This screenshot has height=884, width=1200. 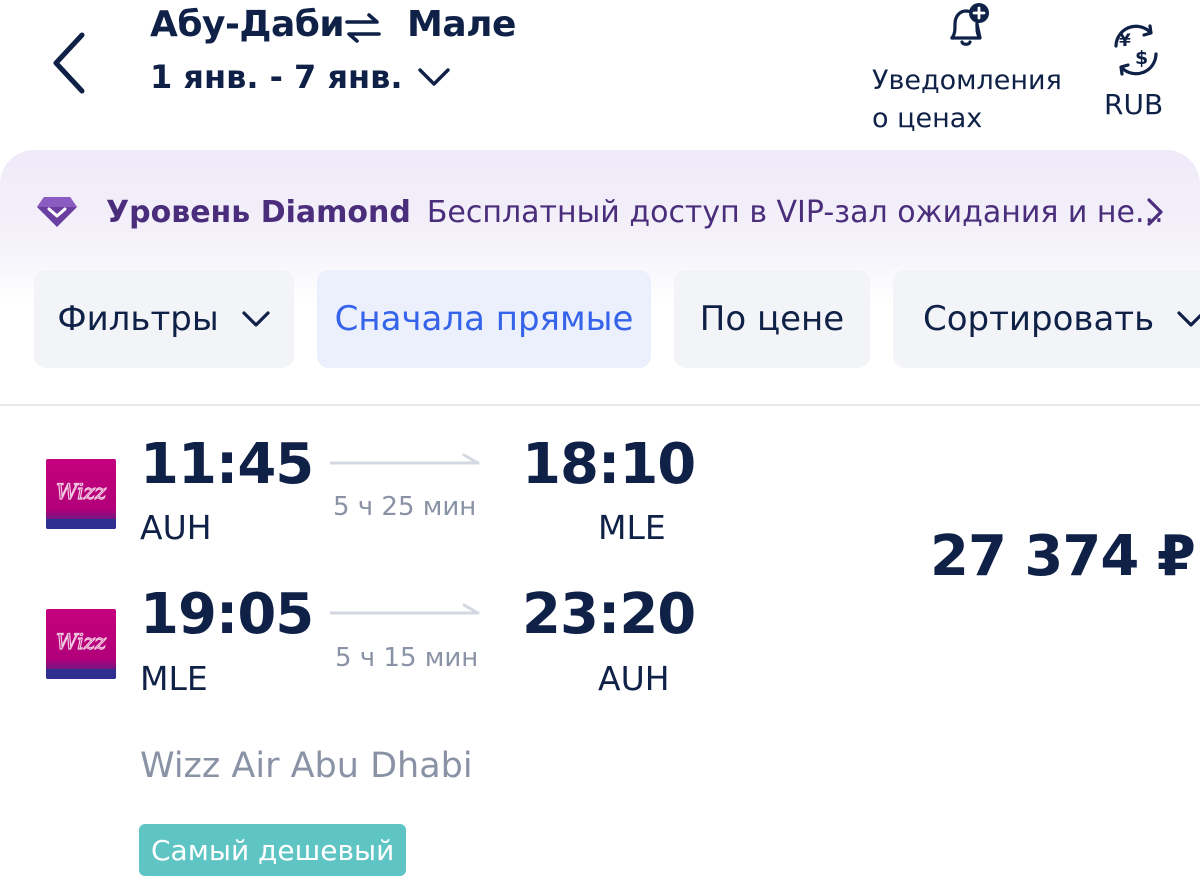 I want to click on cheapest-badge: Самый дешевый, so click(x=273, y=850).